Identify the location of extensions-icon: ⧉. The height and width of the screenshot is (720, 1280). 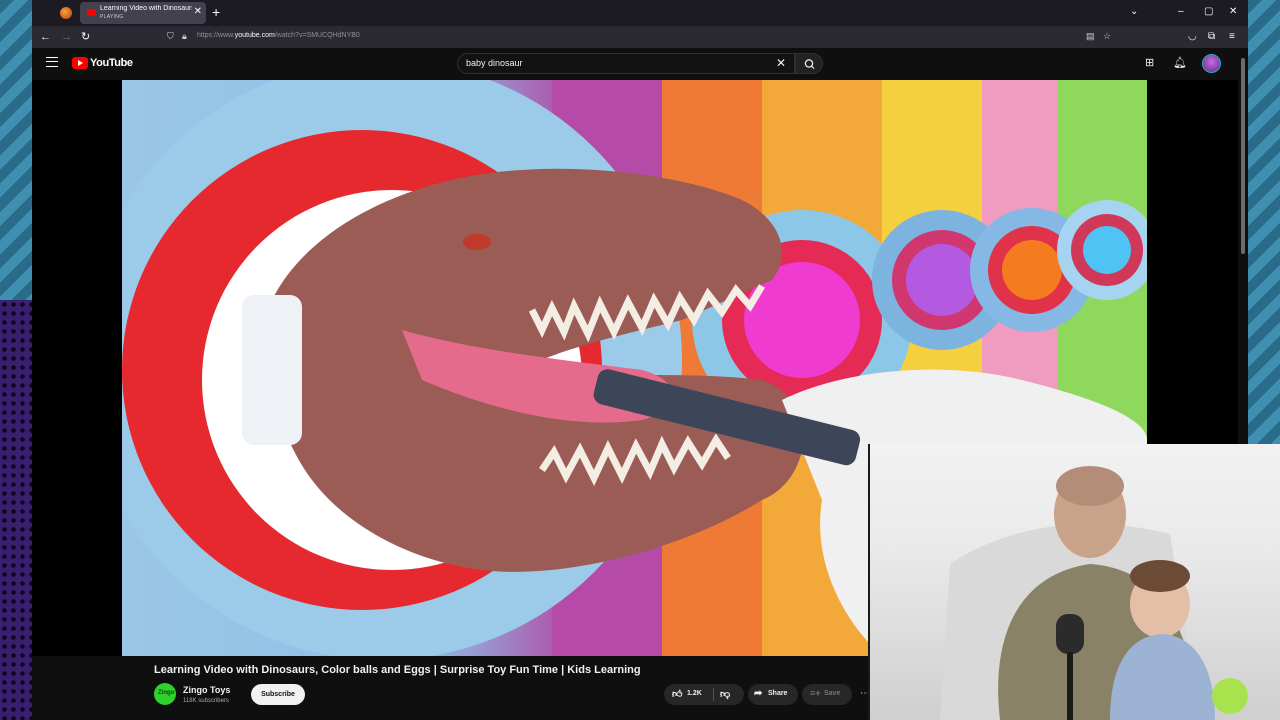
(1211, 37).